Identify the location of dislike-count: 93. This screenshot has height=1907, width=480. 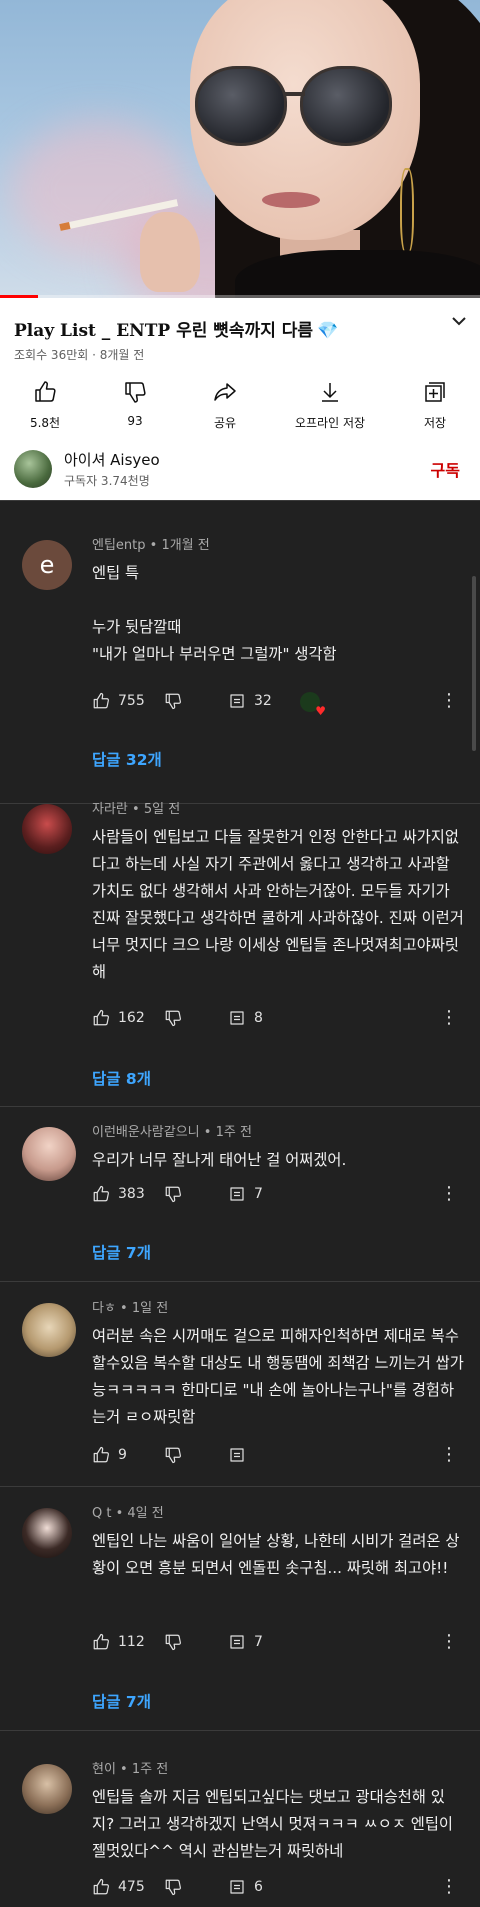
(135, 421).